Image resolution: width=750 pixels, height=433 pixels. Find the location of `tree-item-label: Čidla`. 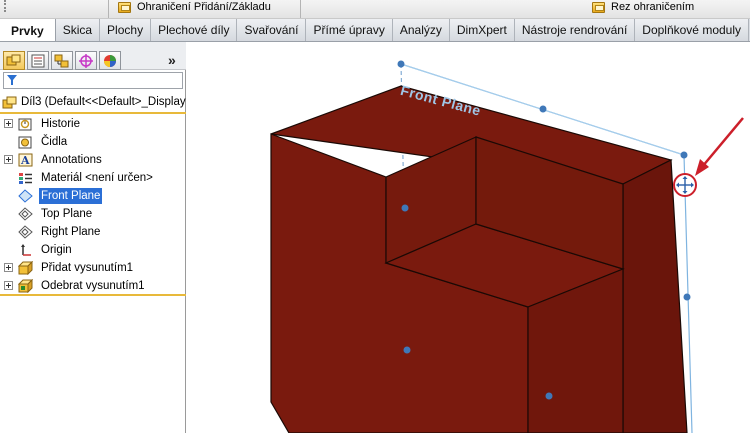

tree-item-label: Čidla is located at coordinates (54, 142).